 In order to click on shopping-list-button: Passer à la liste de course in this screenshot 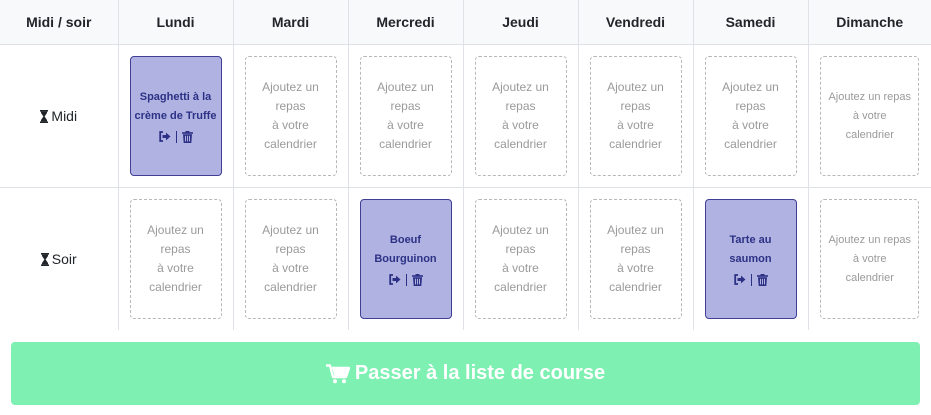, I will do `click(465, 373)`.